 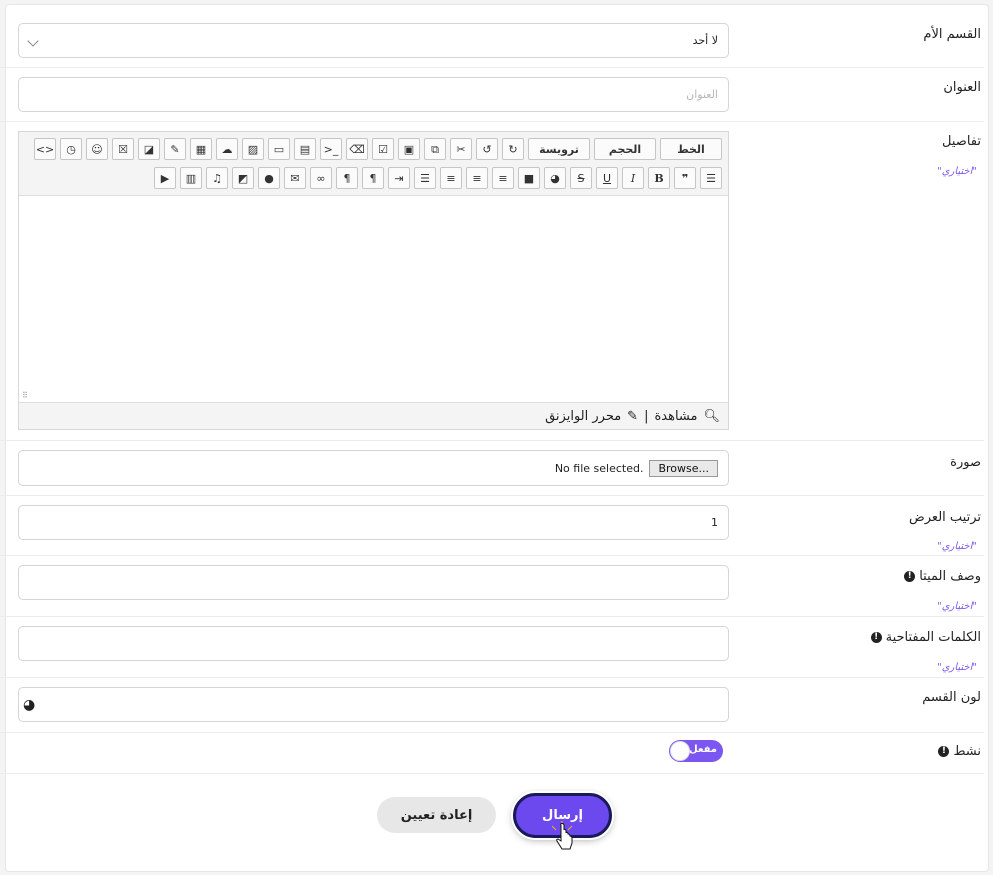 What do you see at coordinates (279, 149) in the screenshot?
I see `box-icon: ▭` at bounding box center [279, 149].